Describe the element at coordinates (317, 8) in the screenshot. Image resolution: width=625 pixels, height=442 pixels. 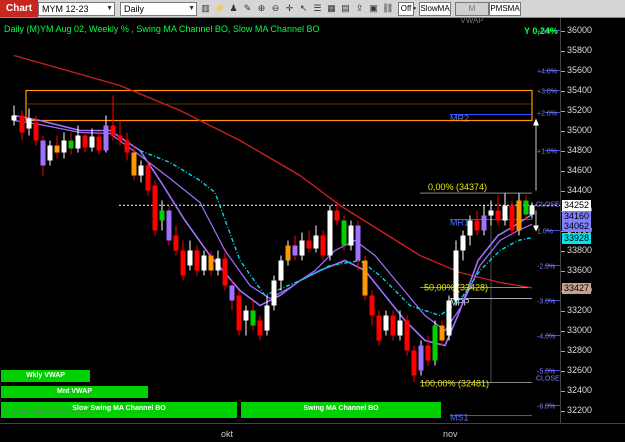
I see `properties-icon: ☰` at that location.